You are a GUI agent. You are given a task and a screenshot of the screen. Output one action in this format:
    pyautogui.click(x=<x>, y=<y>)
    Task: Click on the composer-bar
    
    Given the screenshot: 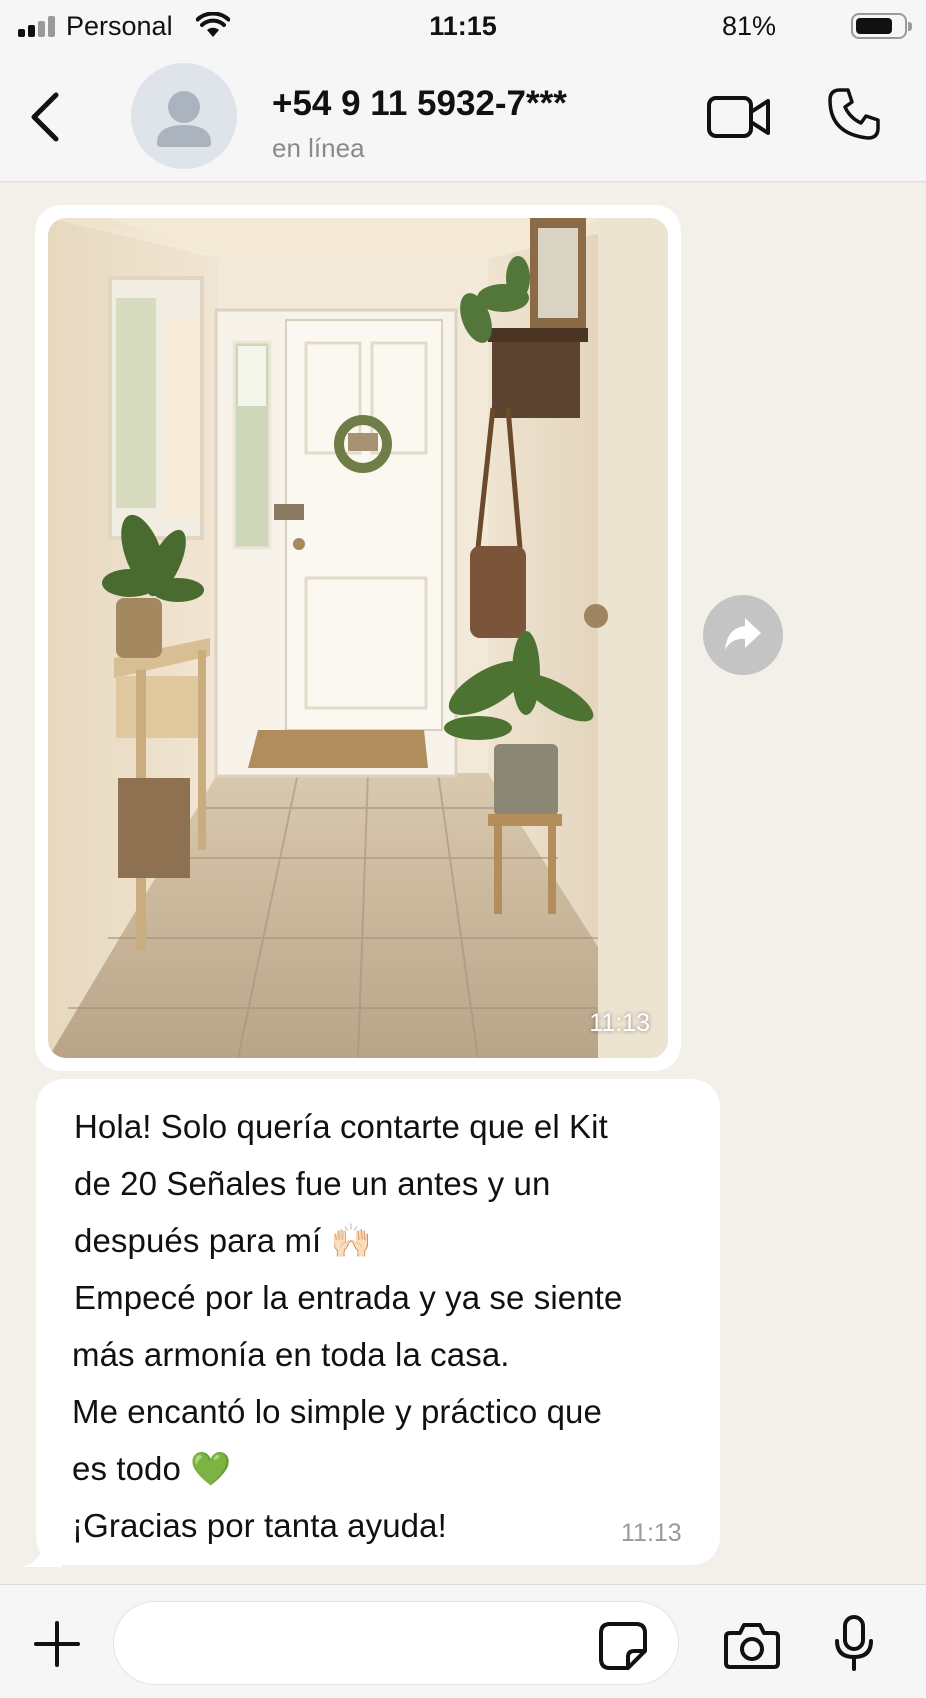 What is the action you would take?
    pyautogui.click(x=463, y=1641)
    